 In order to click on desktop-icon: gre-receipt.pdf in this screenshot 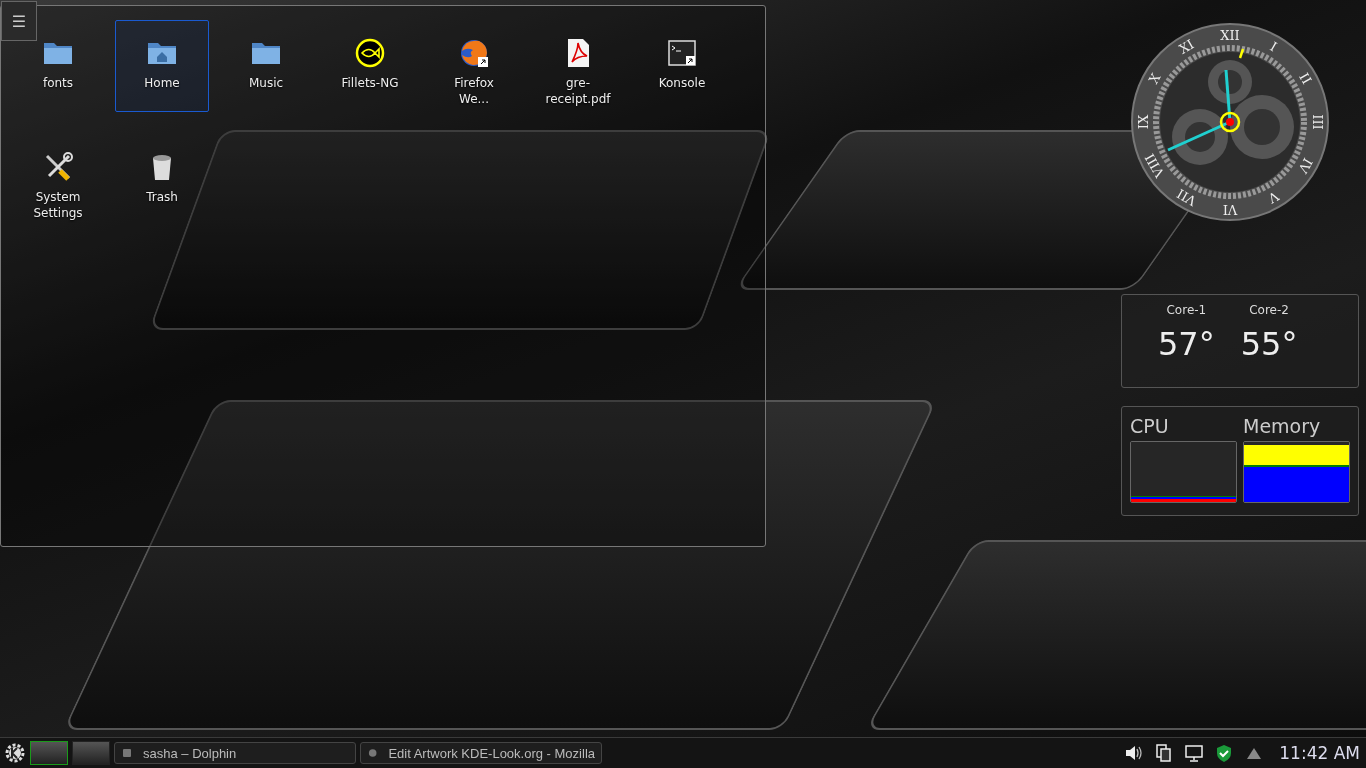, I will do `click(578, 77)`.